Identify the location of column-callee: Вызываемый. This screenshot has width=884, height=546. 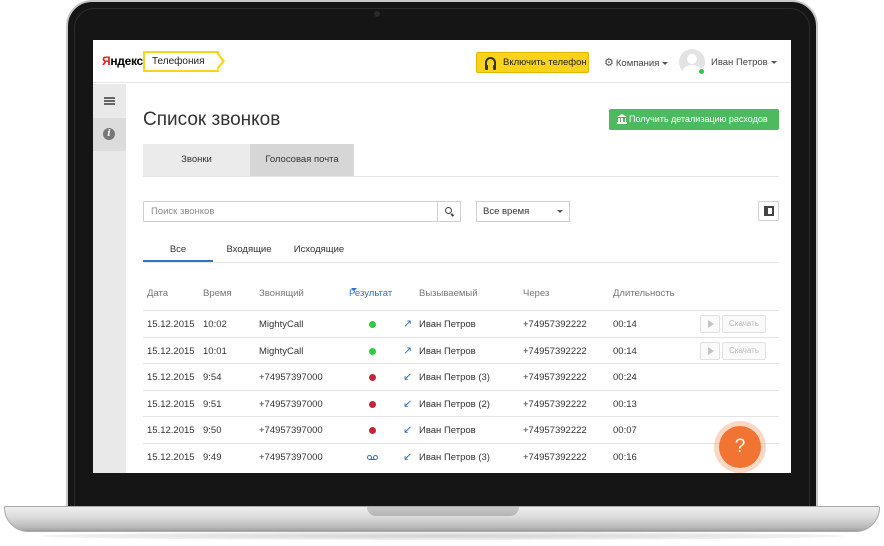
(448, 293).